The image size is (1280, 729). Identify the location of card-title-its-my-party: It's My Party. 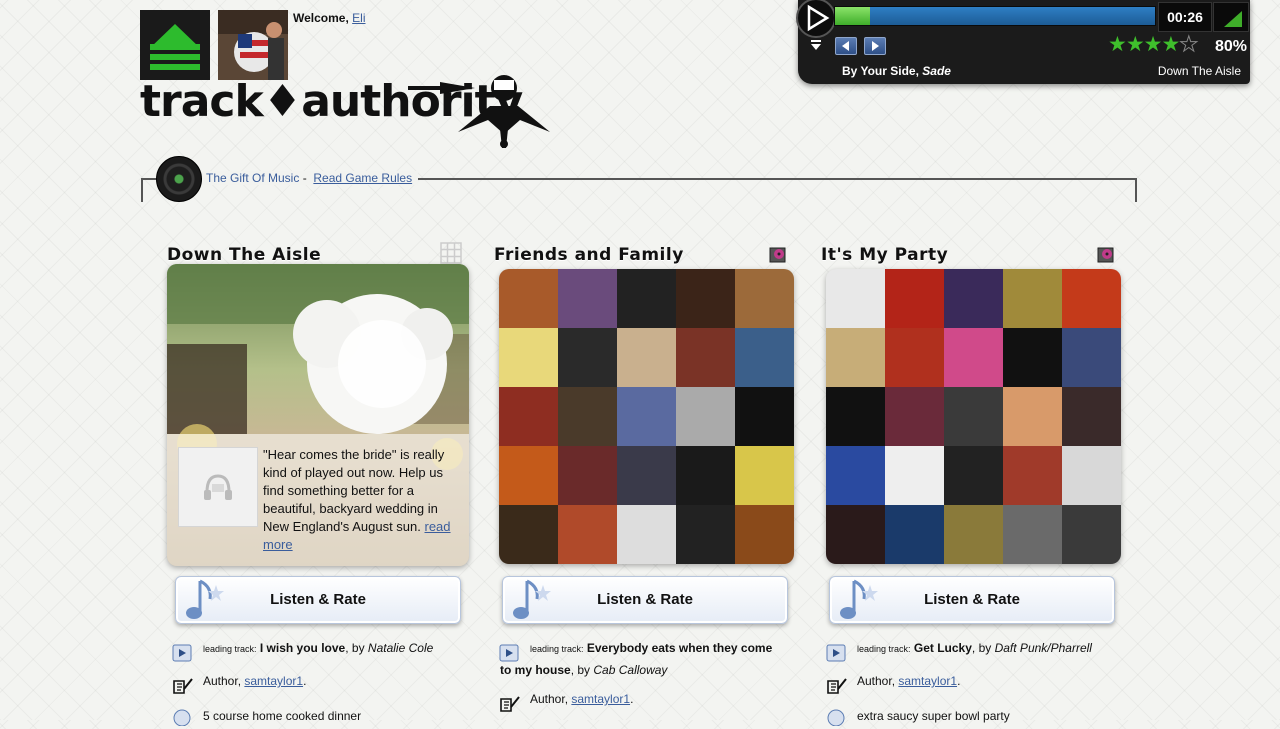
(884, 255).